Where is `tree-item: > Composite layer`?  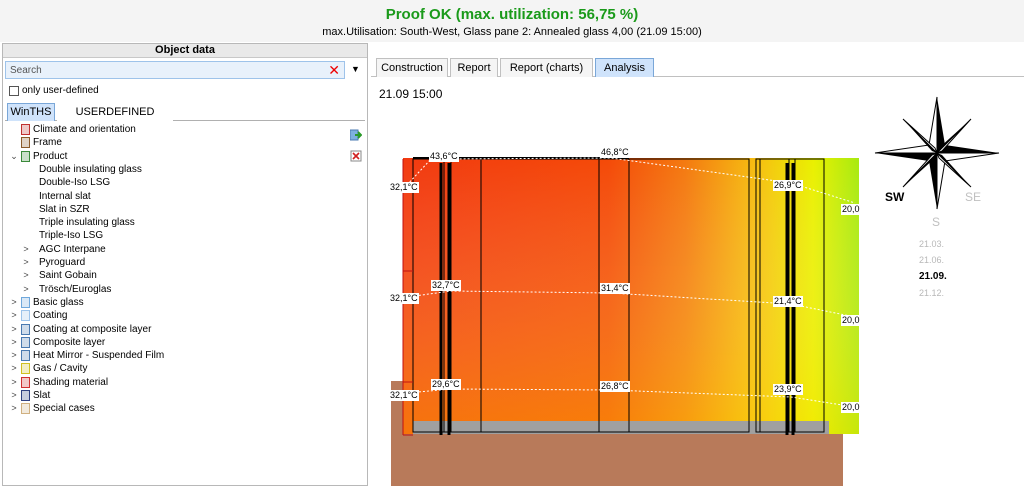 tree-item: > Composite layer is located at coordinates (57, 342).